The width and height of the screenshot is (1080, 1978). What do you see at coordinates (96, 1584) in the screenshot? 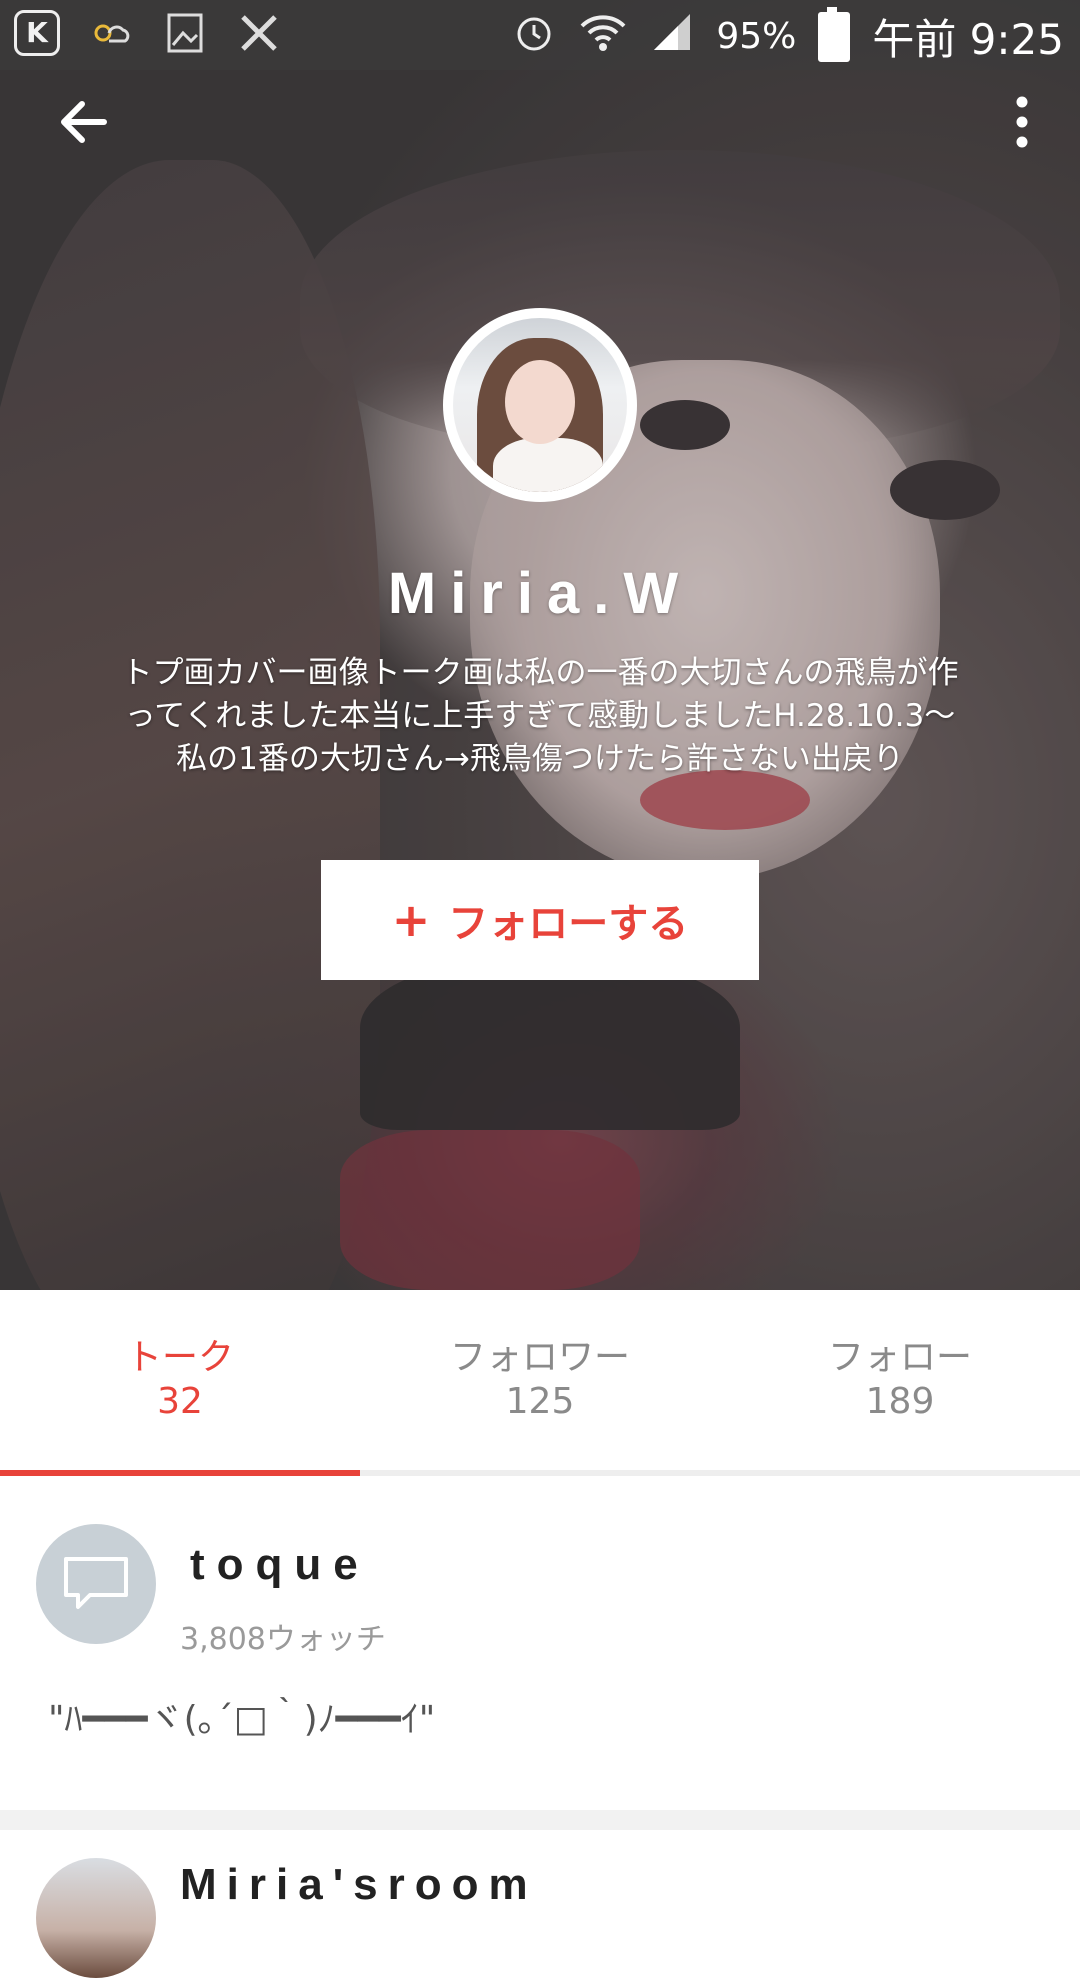
I see `chat-bubble-icon` at bounding box center [96, 1584].